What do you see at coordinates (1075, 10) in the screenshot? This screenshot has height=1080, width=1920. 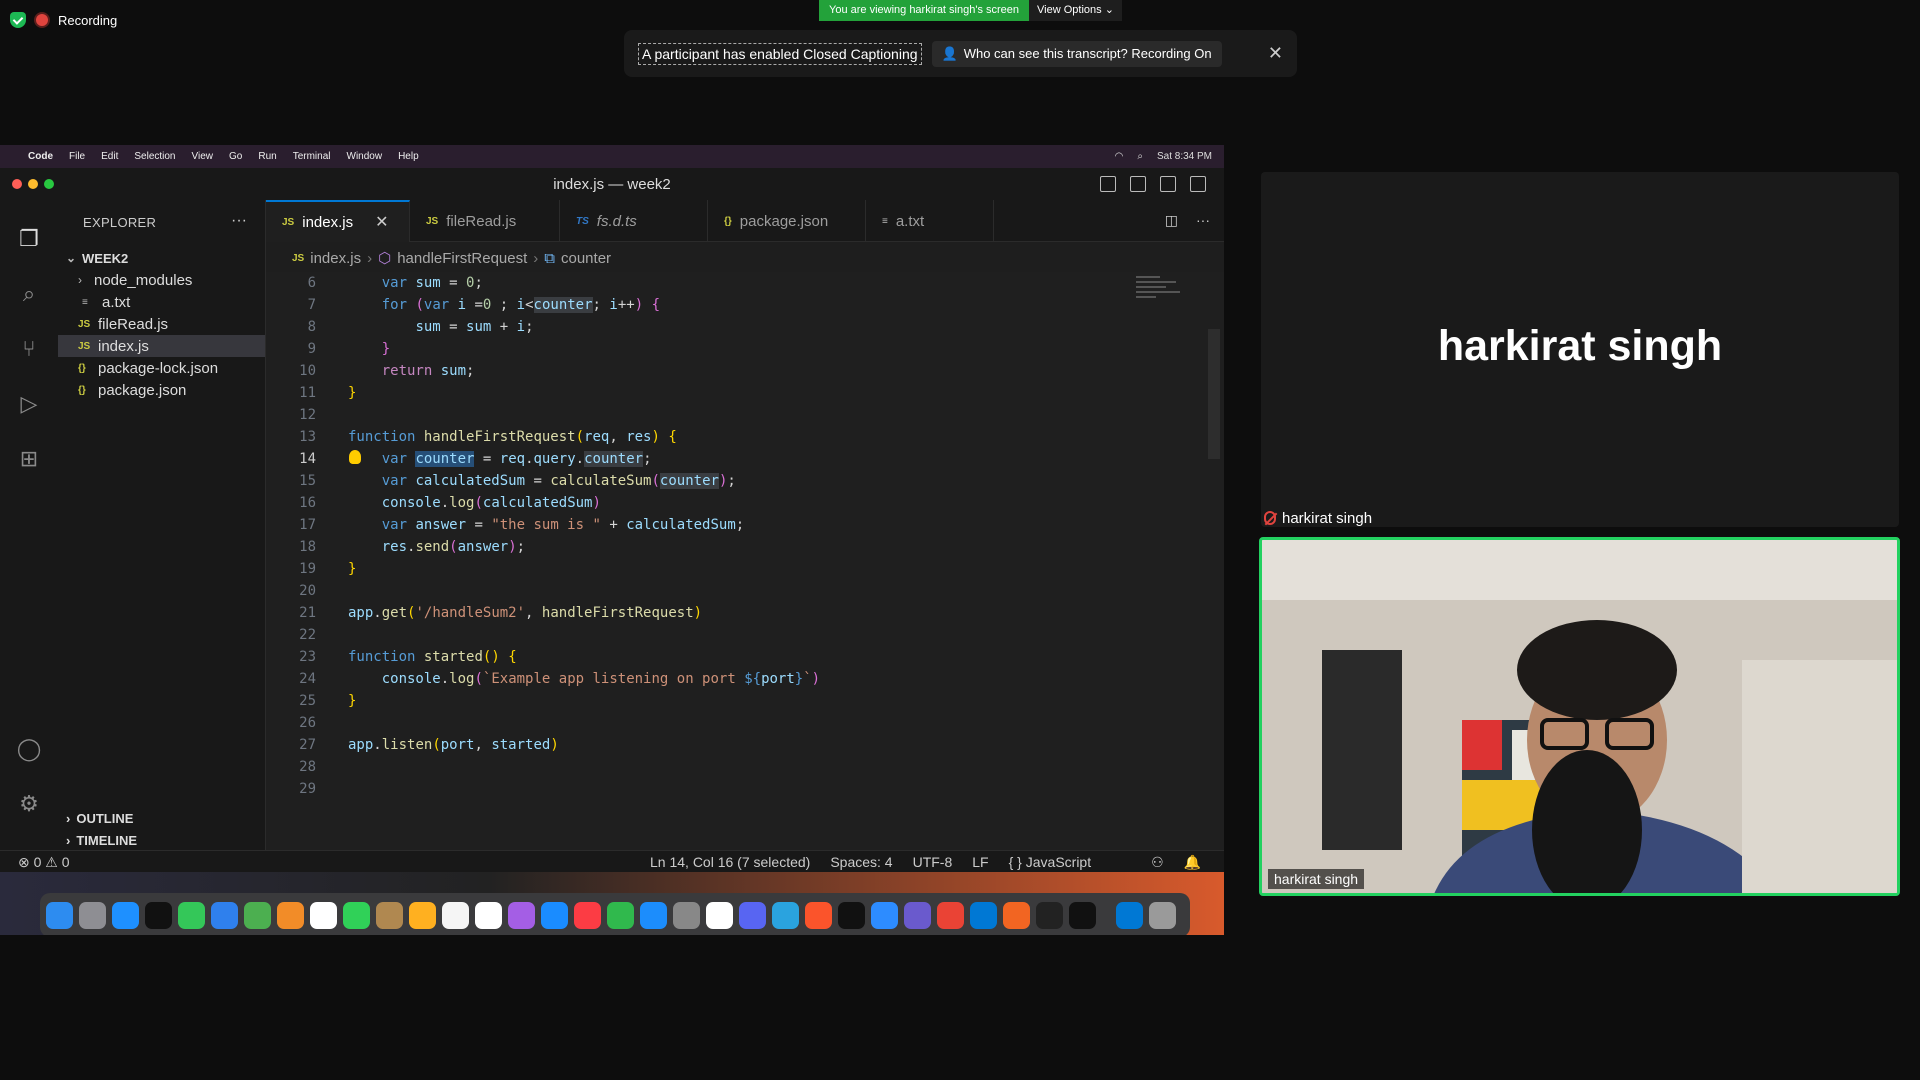 I see `view-options-button: View Options ⌄` at bounding box center [1075, 10].